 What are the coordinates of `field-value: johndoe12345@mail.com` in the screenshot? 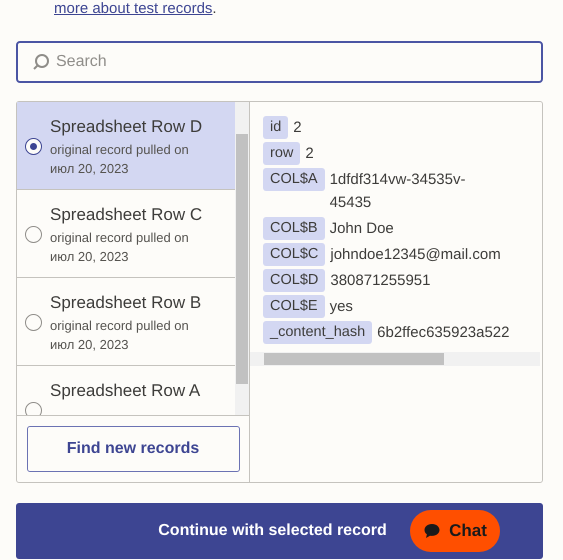 It's located at (415, 255).